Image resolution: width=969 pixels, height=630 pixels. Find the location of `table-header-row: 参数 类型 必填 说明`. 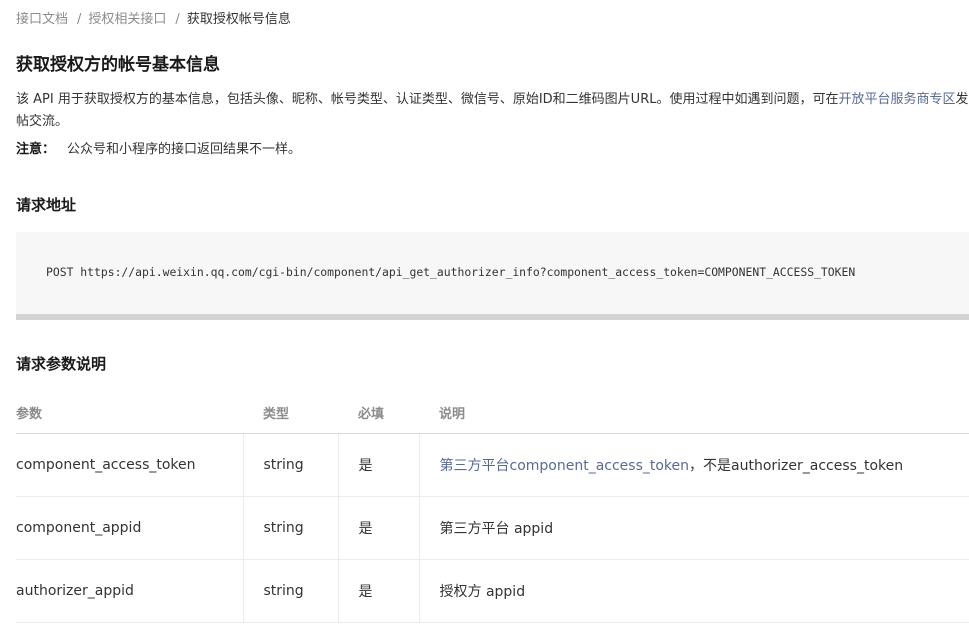

table-header-row: 参数 类型 必填 说明 is located at coordinates (492, 412).